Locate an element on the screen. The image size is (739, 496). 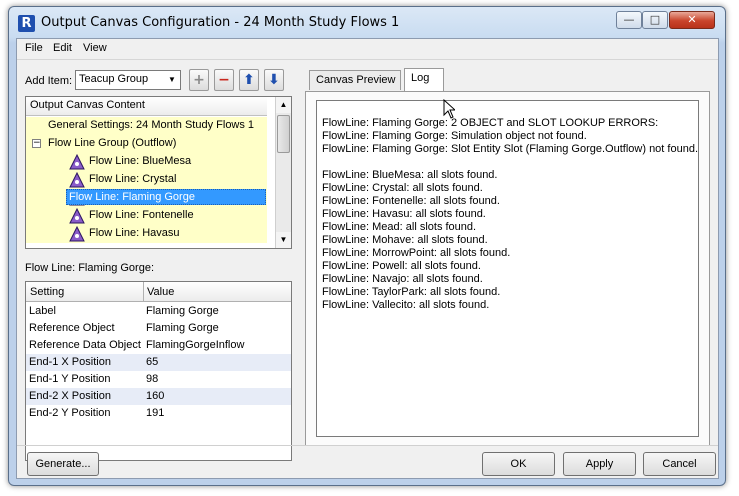
tree-item-flow-line-group: − Flow Line Group (Outflow) is located at coordinates (146, 144).